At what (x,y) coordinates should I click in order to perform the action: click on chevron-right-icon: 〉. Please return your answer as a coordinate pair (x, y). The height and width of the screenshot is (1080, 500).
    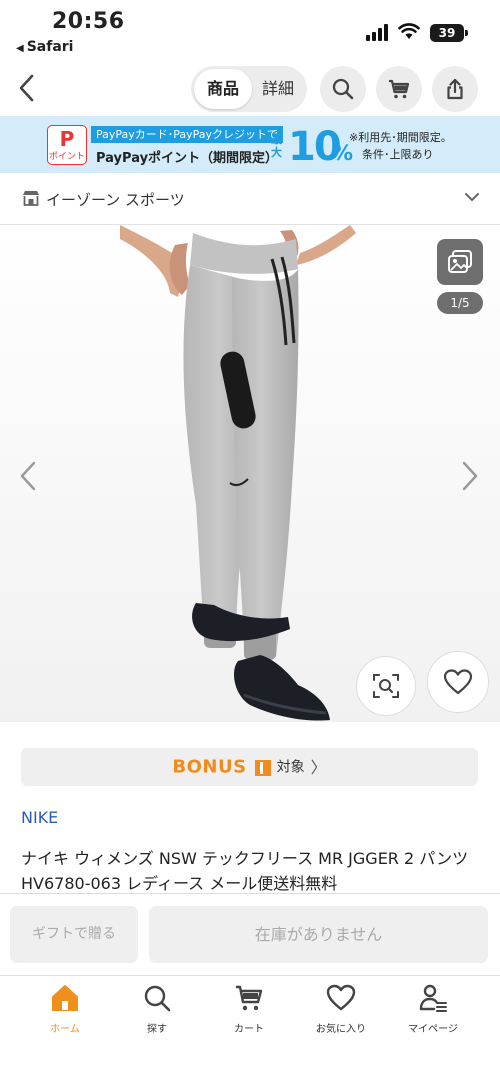
    Looking at the image, I should click on (318, 767).